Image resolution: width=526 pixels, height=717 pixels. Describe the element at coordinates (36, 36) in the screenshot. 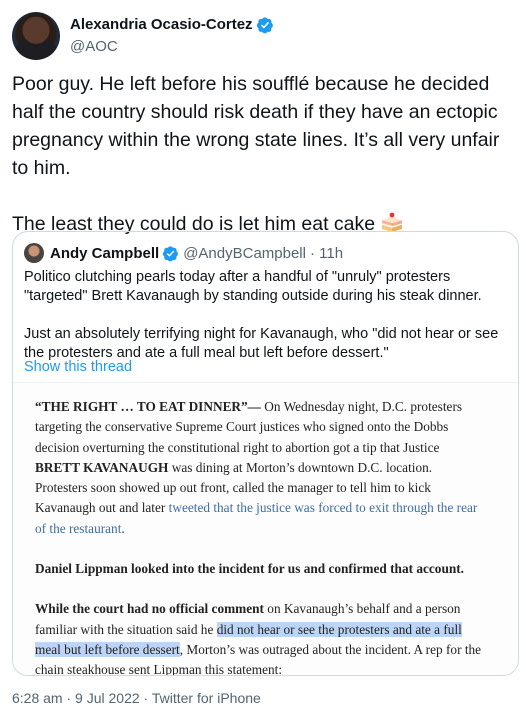

I see `author-avatar` at that location.